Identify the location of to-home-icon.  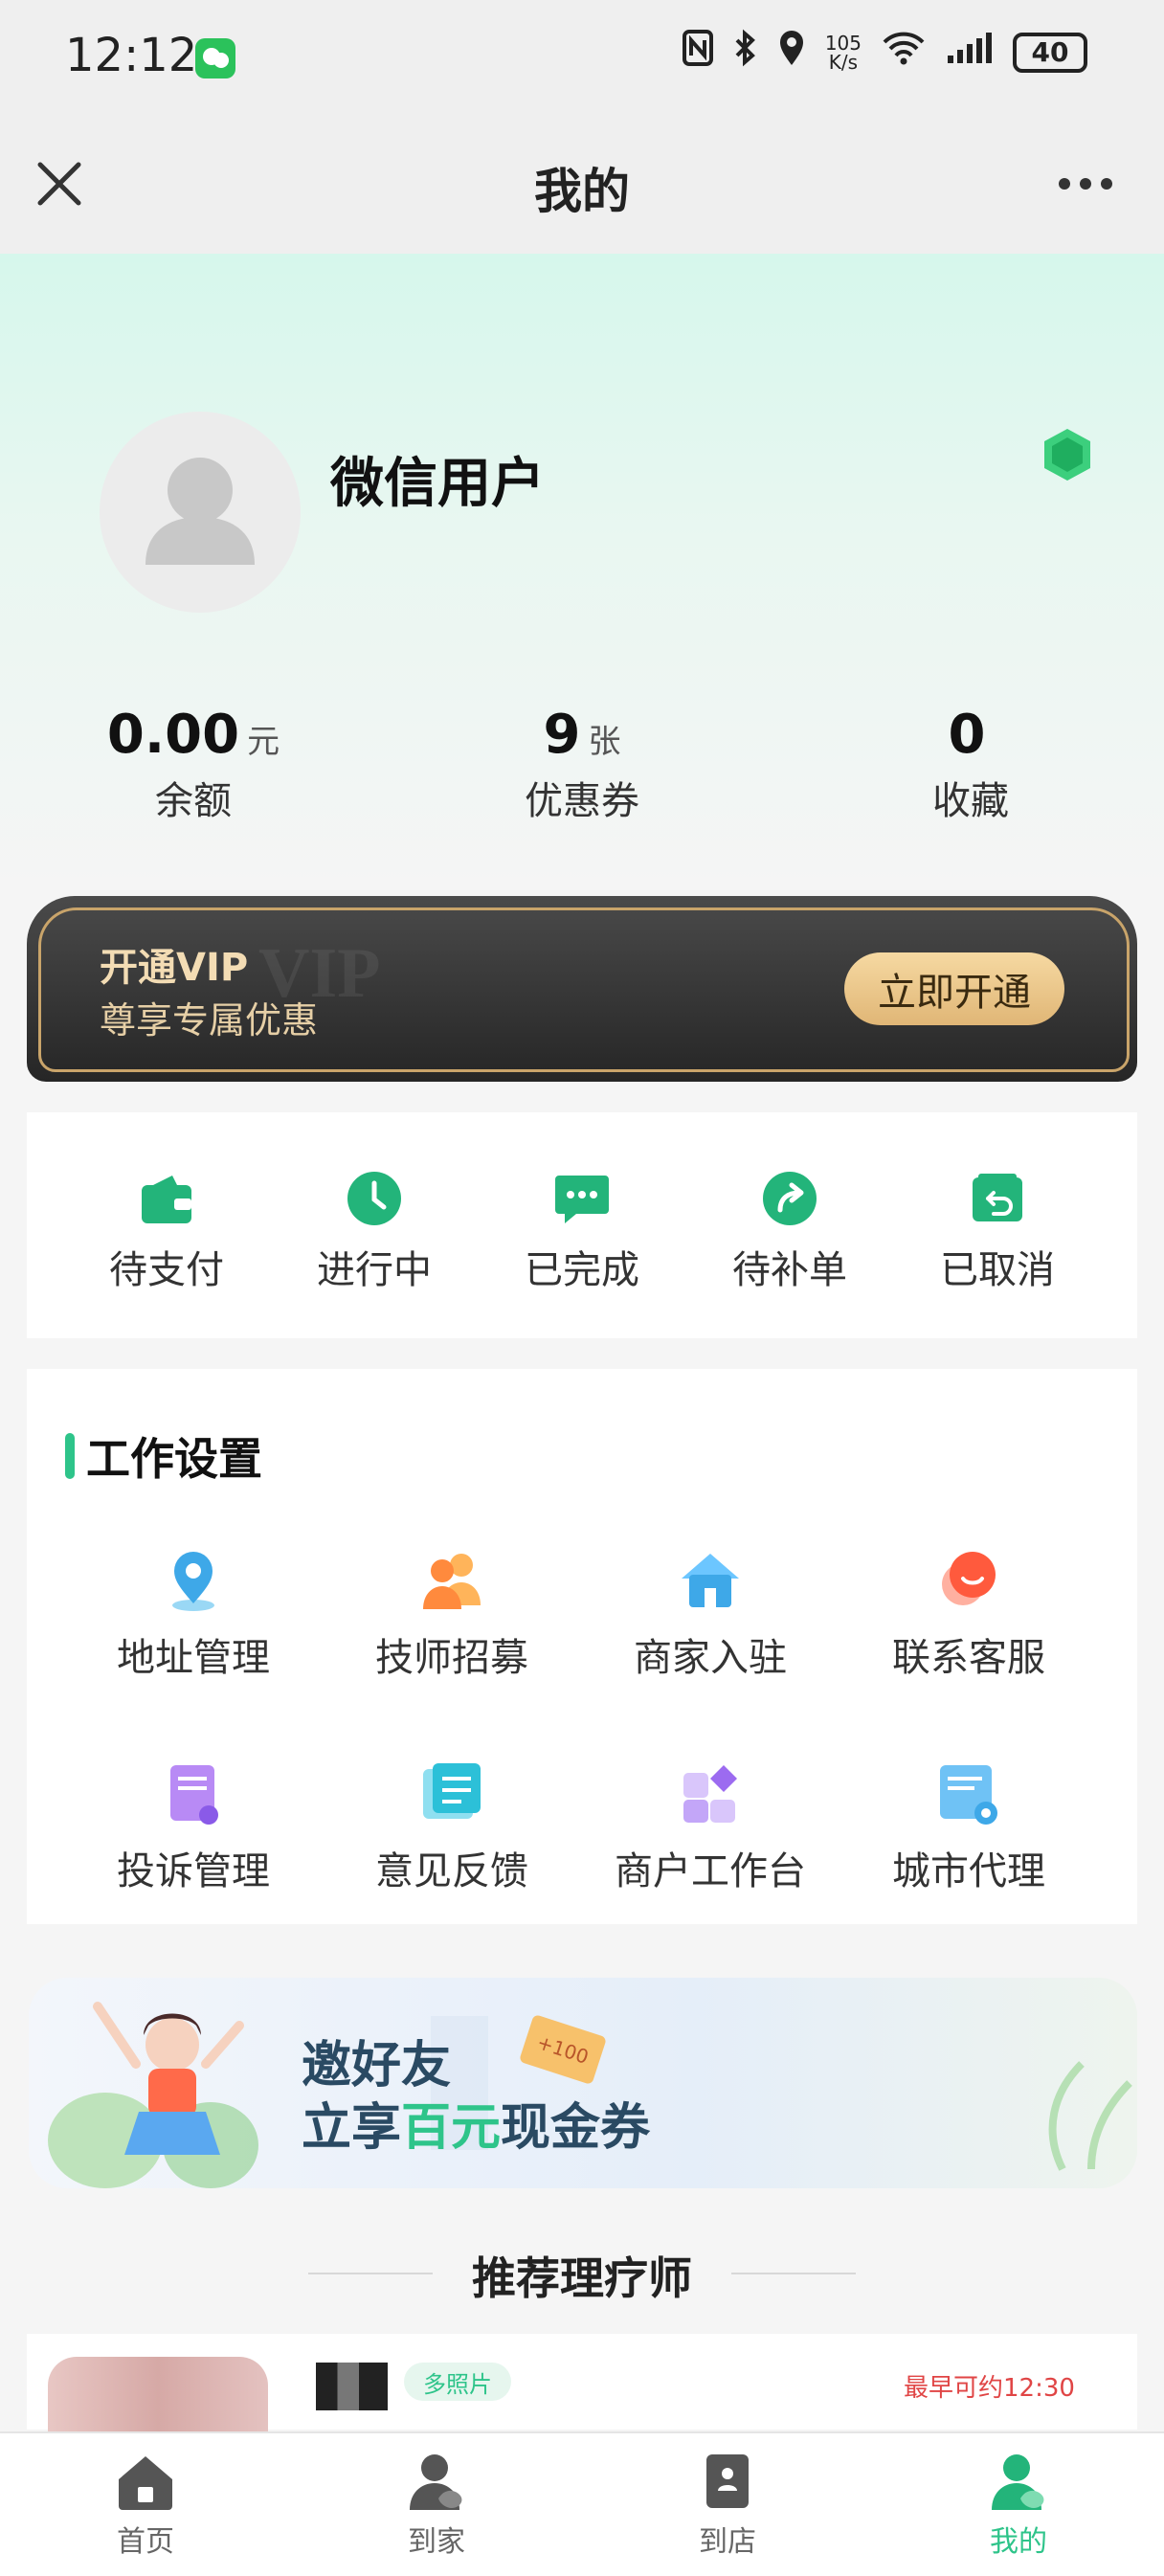
(436, 2481).